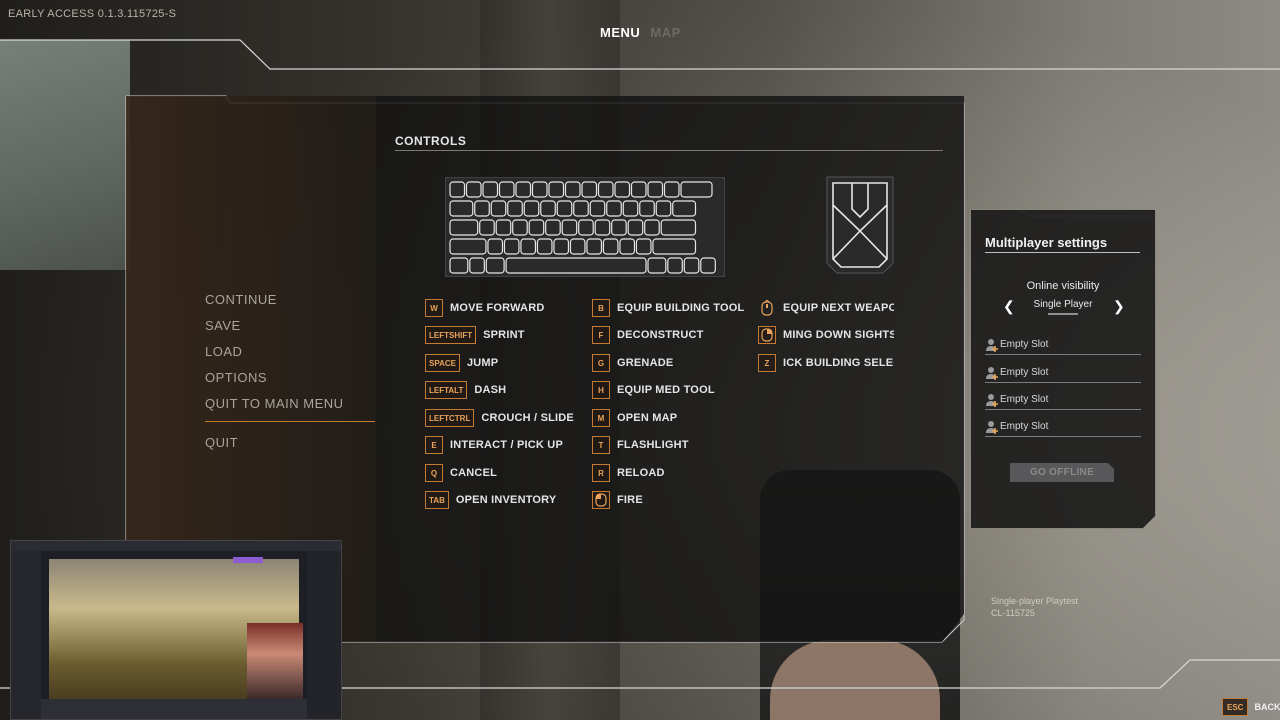  Describe the element at coordinates (506, 445) in the screenshot. I see `binding-action: INTERACT / PICK UP` at that location.